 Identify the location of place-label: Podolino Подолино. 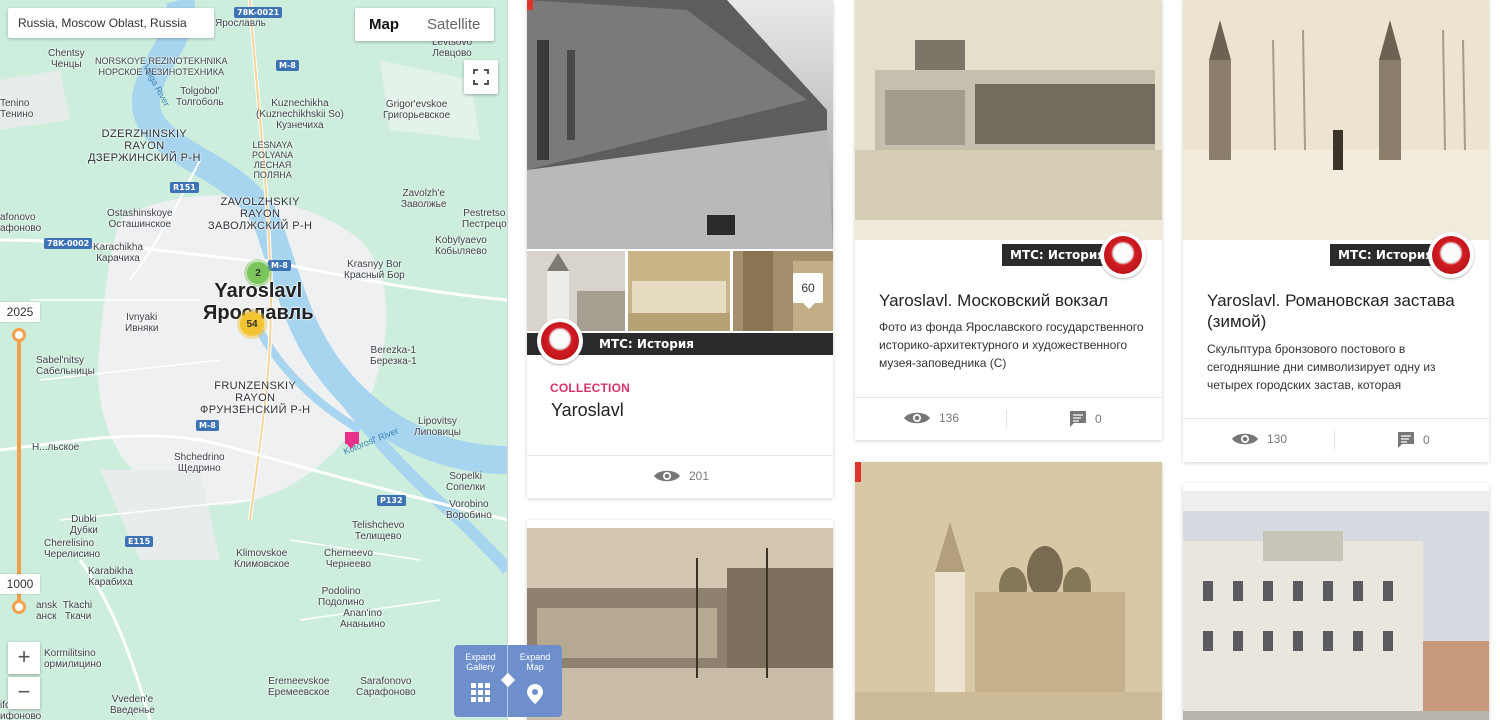
(341, 597).